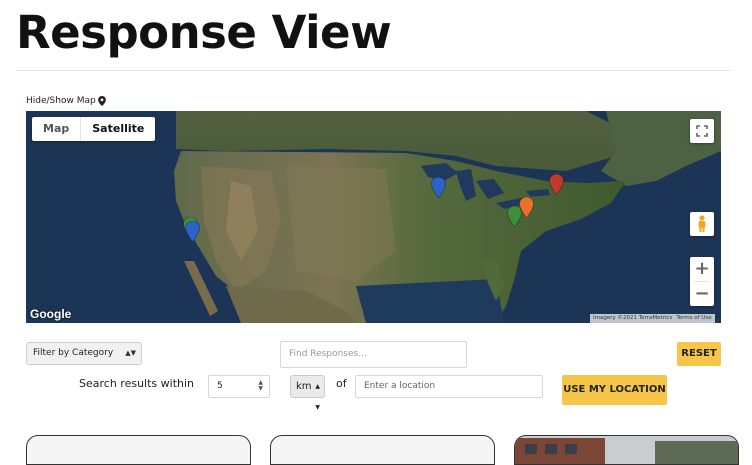 The height and width of the screenshot is (465, 752). I want to click on map-marker-red, so click(556, 184).